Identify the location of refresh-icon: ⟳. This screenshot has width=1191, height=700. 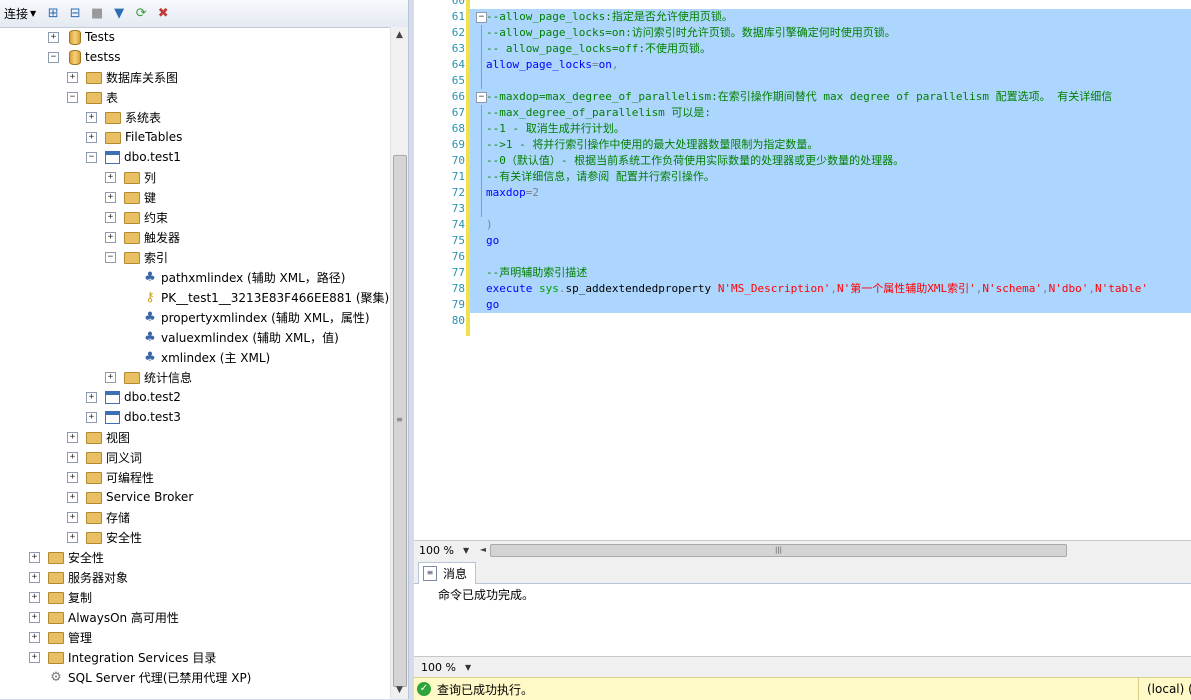
(141, 14).